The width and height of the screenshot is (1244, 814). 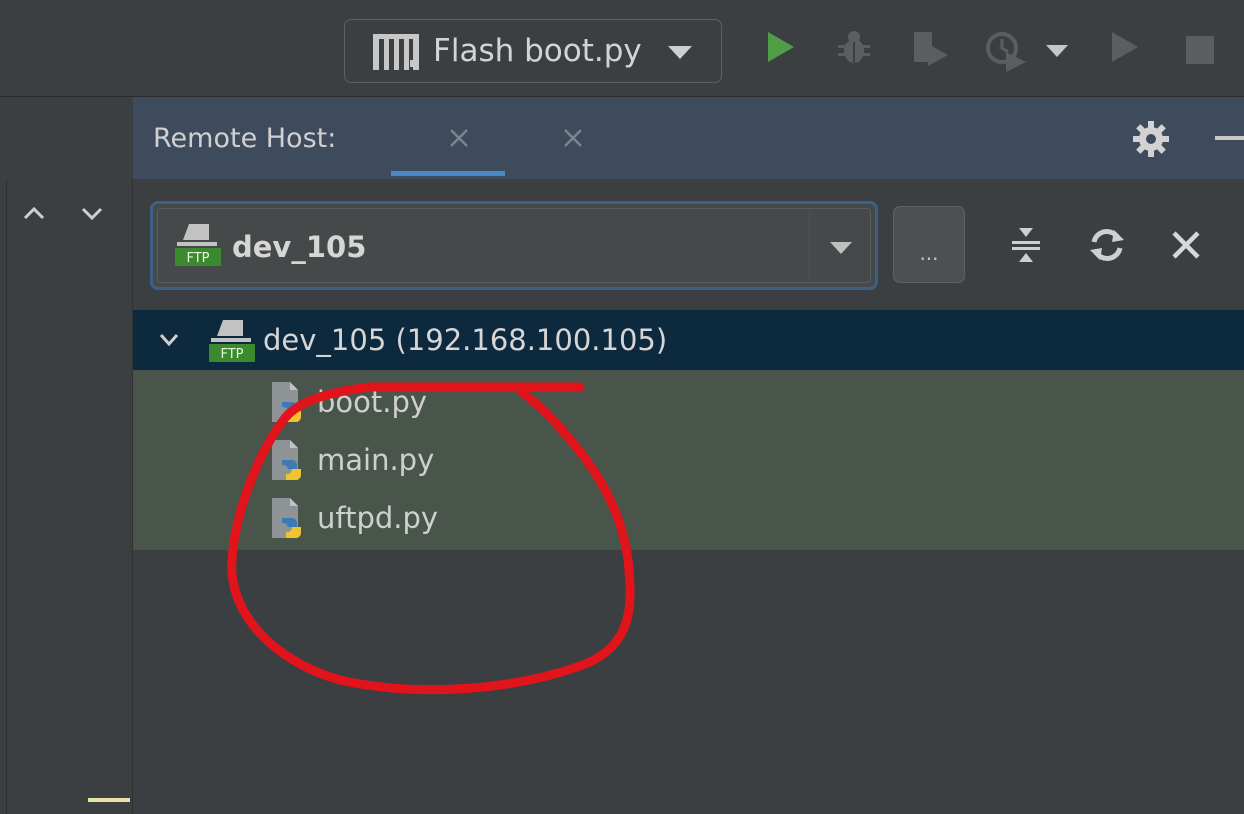 I want to click on refresh-icon, so click(x=1107, y=247).